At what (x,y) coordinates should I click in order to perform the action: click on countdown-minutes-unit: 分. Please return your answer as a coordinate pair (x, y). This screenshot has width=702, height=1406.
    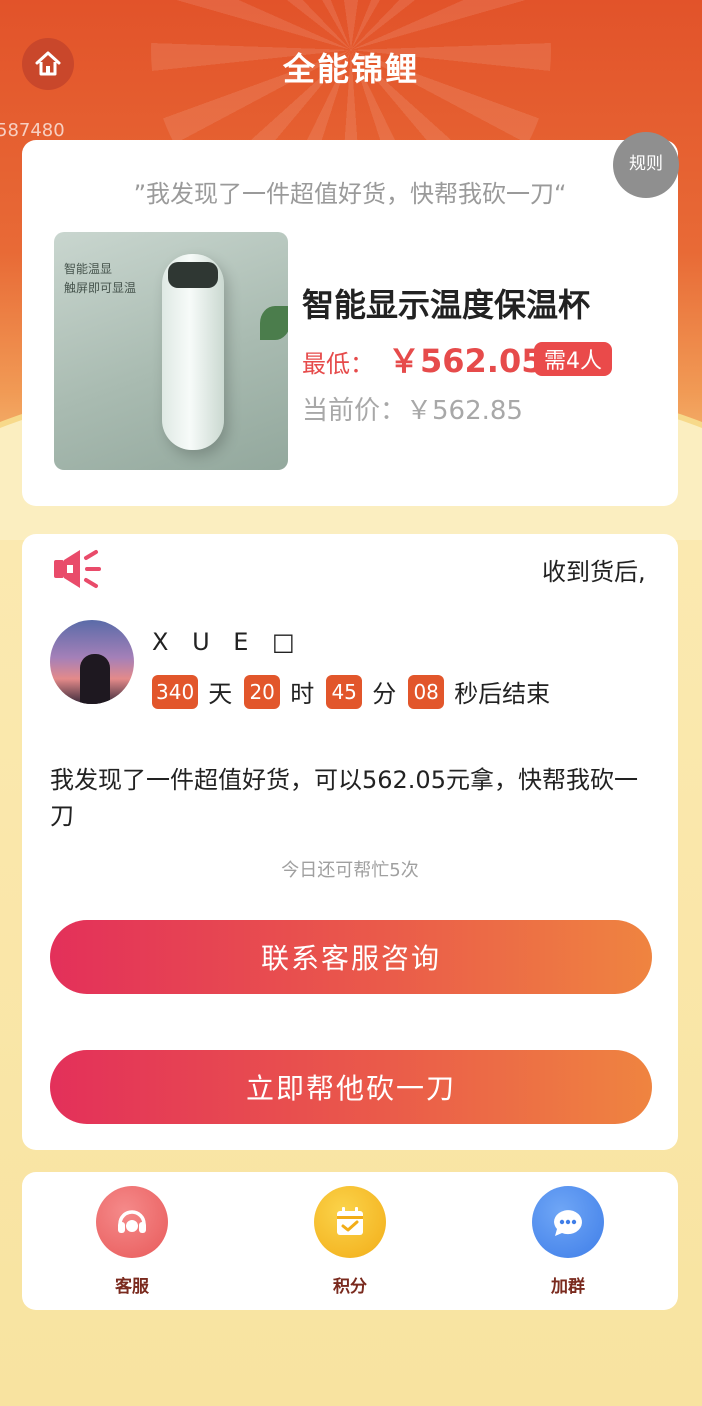
    Looking at the image, I should click on (384, 694).